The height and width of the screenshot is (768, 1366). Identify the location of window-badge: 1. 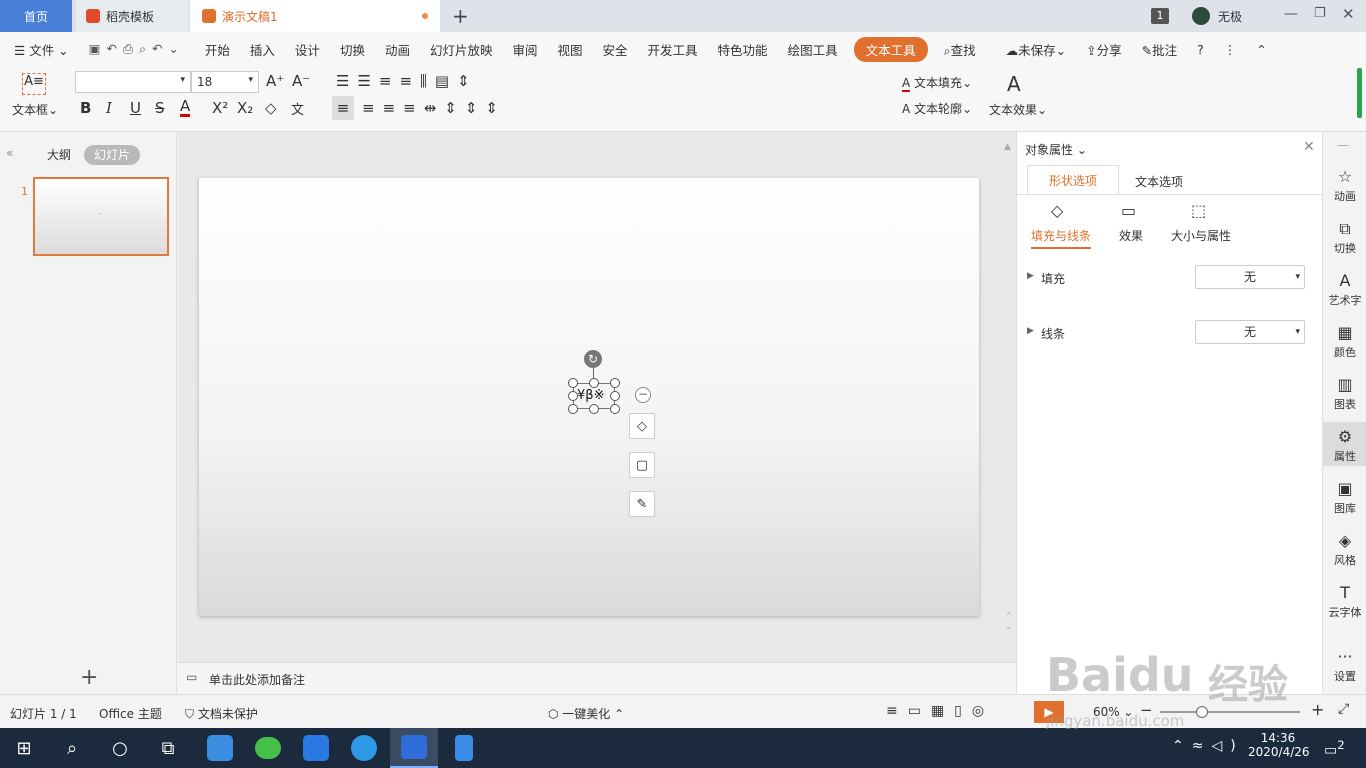
(1160, 16).